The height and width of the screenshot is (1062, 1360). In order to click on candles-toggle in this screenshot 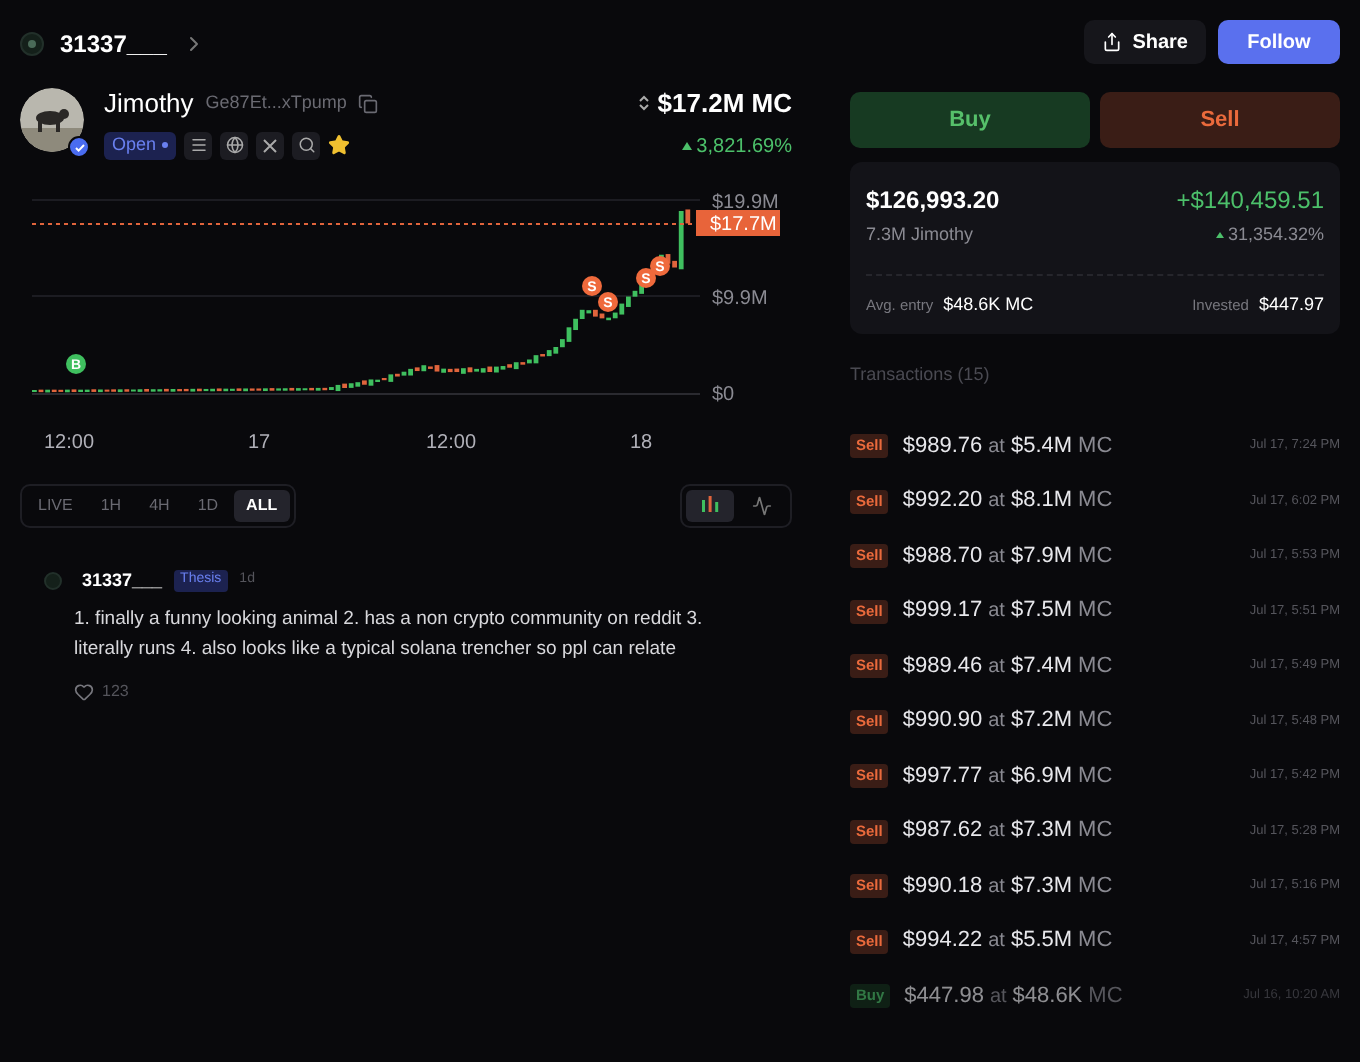, I will do `click(710, 505)`.